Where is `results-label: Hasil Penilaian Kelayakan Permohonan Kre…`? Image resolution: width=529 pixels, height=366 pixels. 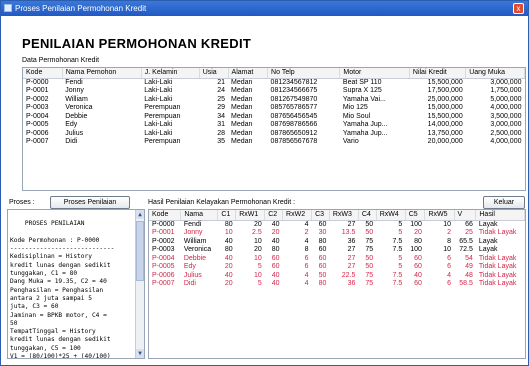
results-label: Hasil Penilaian Kelayakan Permohonan Kre… is located at coordinates (222, 202).